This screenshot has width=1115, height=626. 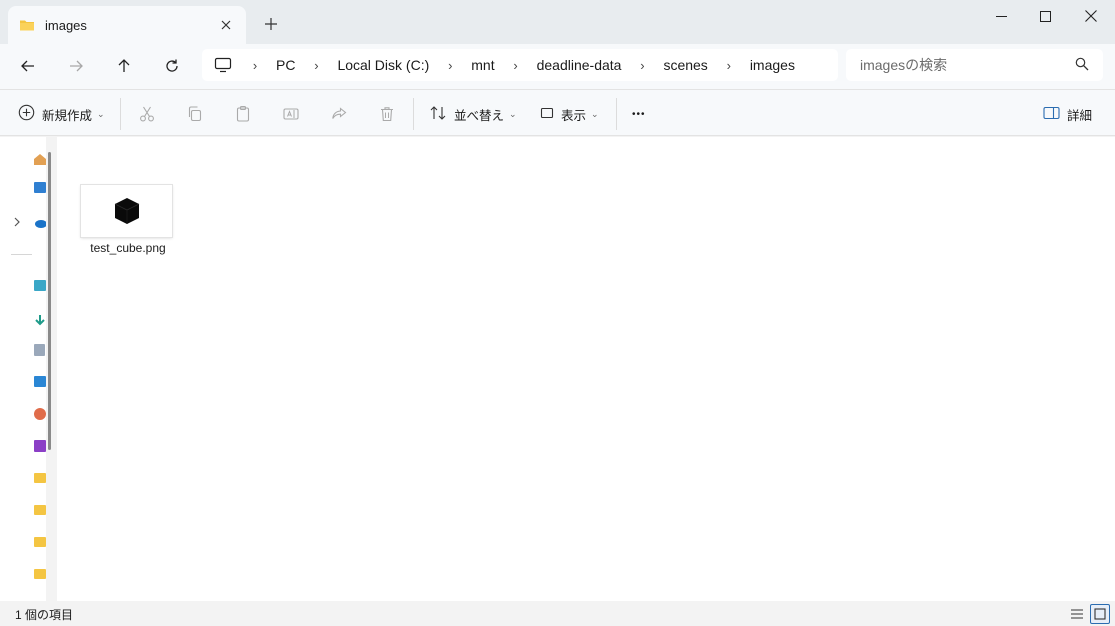 I want to click on new-button: 新規作成 ⌄, so click(x=61, y=114).